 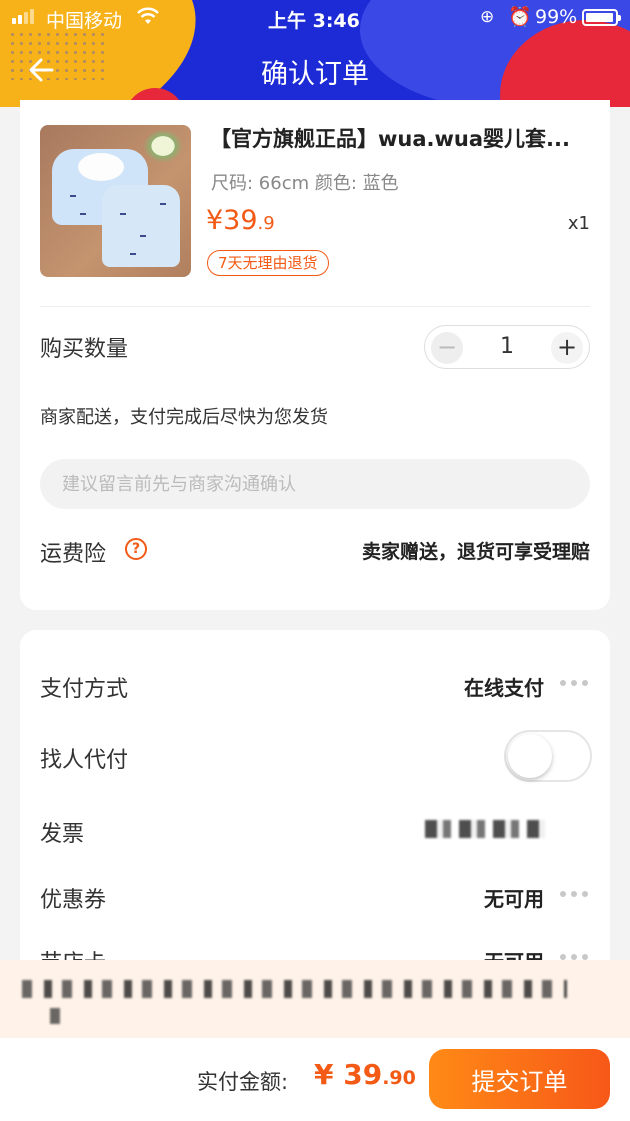 I want to click on wifi-icon, so click(x=148, y=18).